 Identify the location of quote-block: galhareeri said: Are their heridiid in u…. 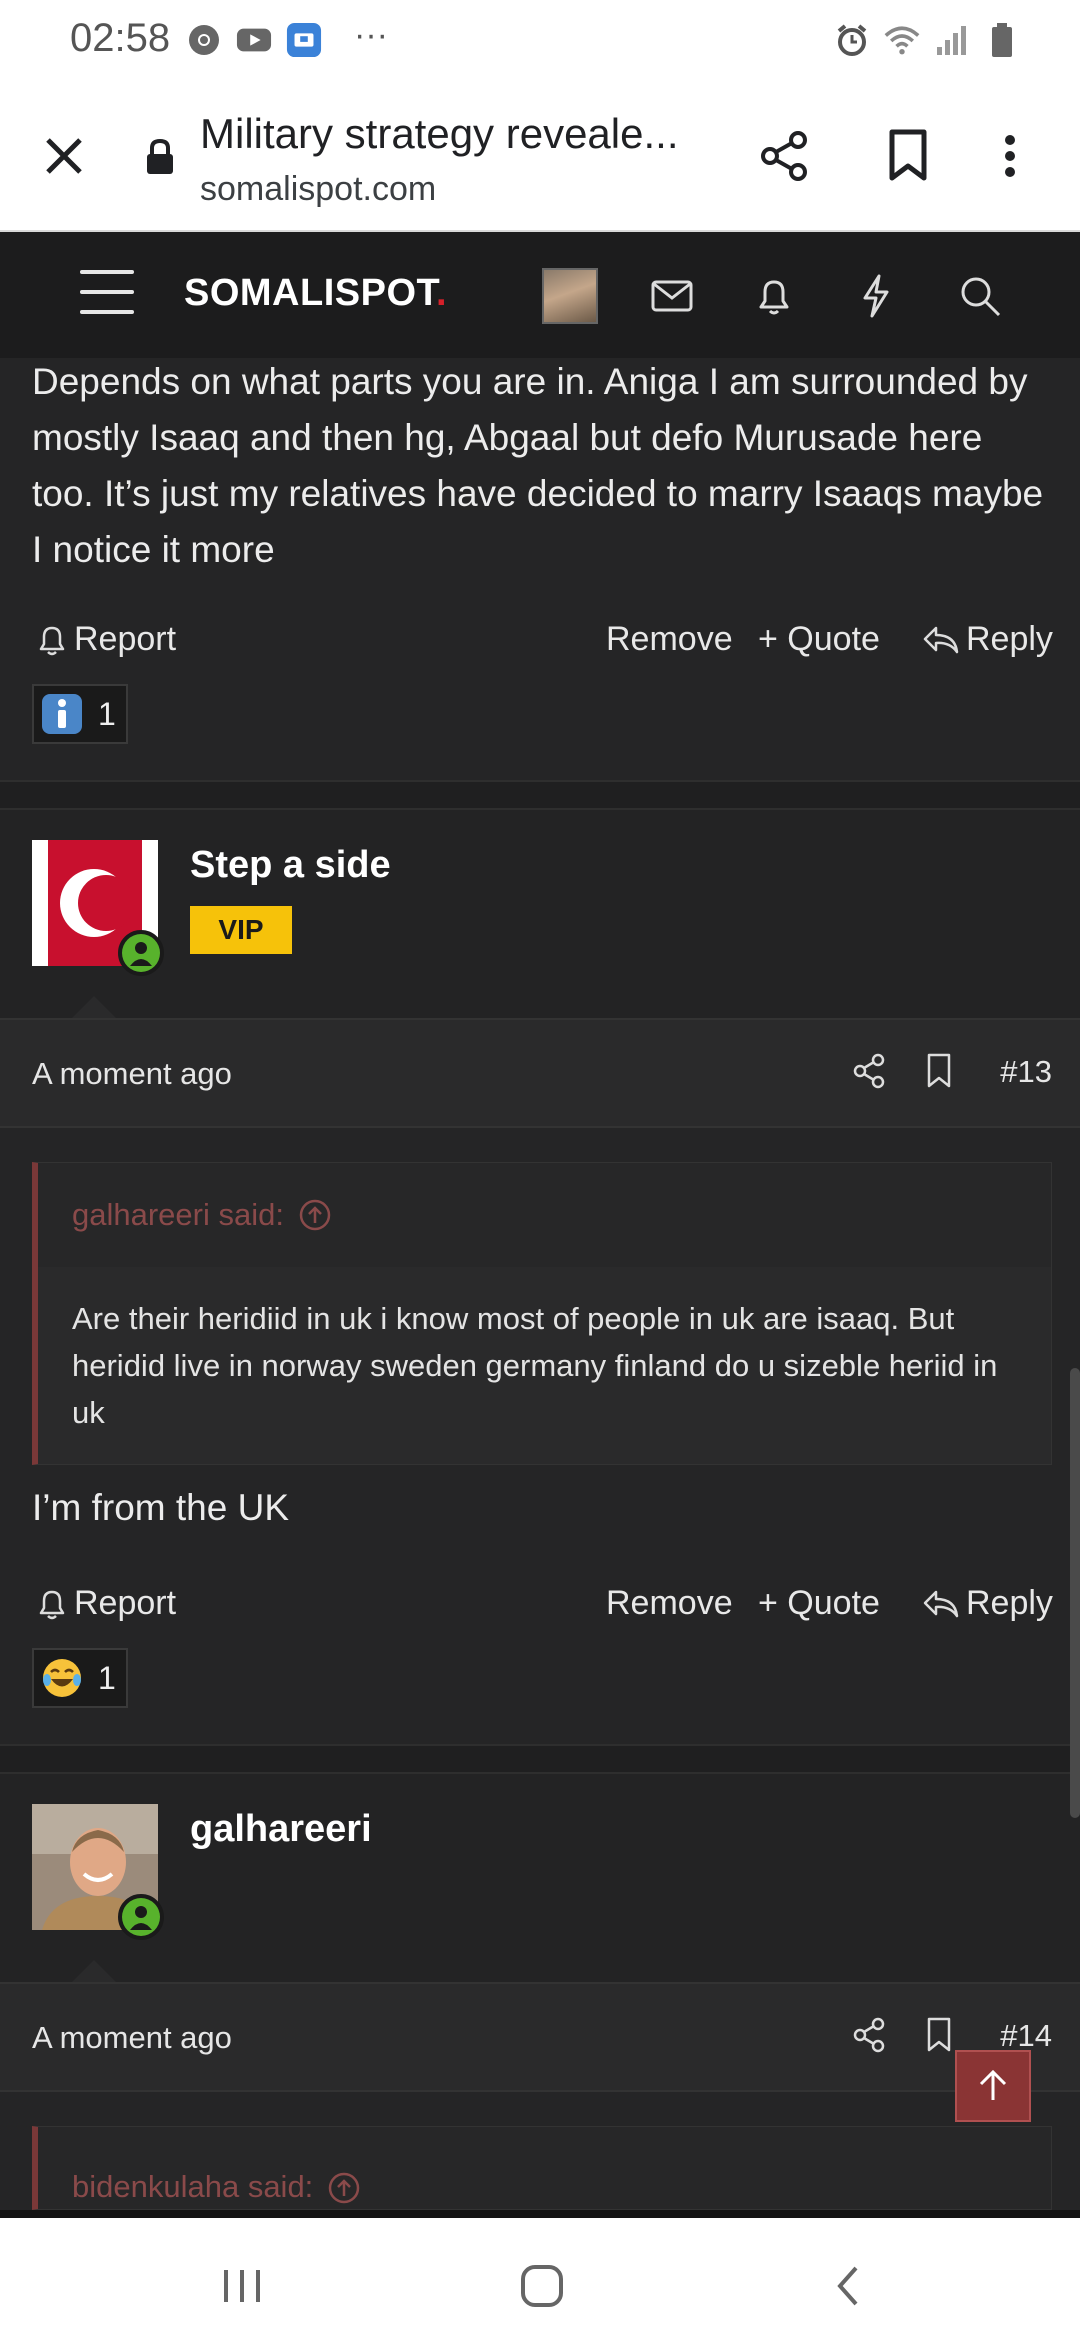
(542, 1313).